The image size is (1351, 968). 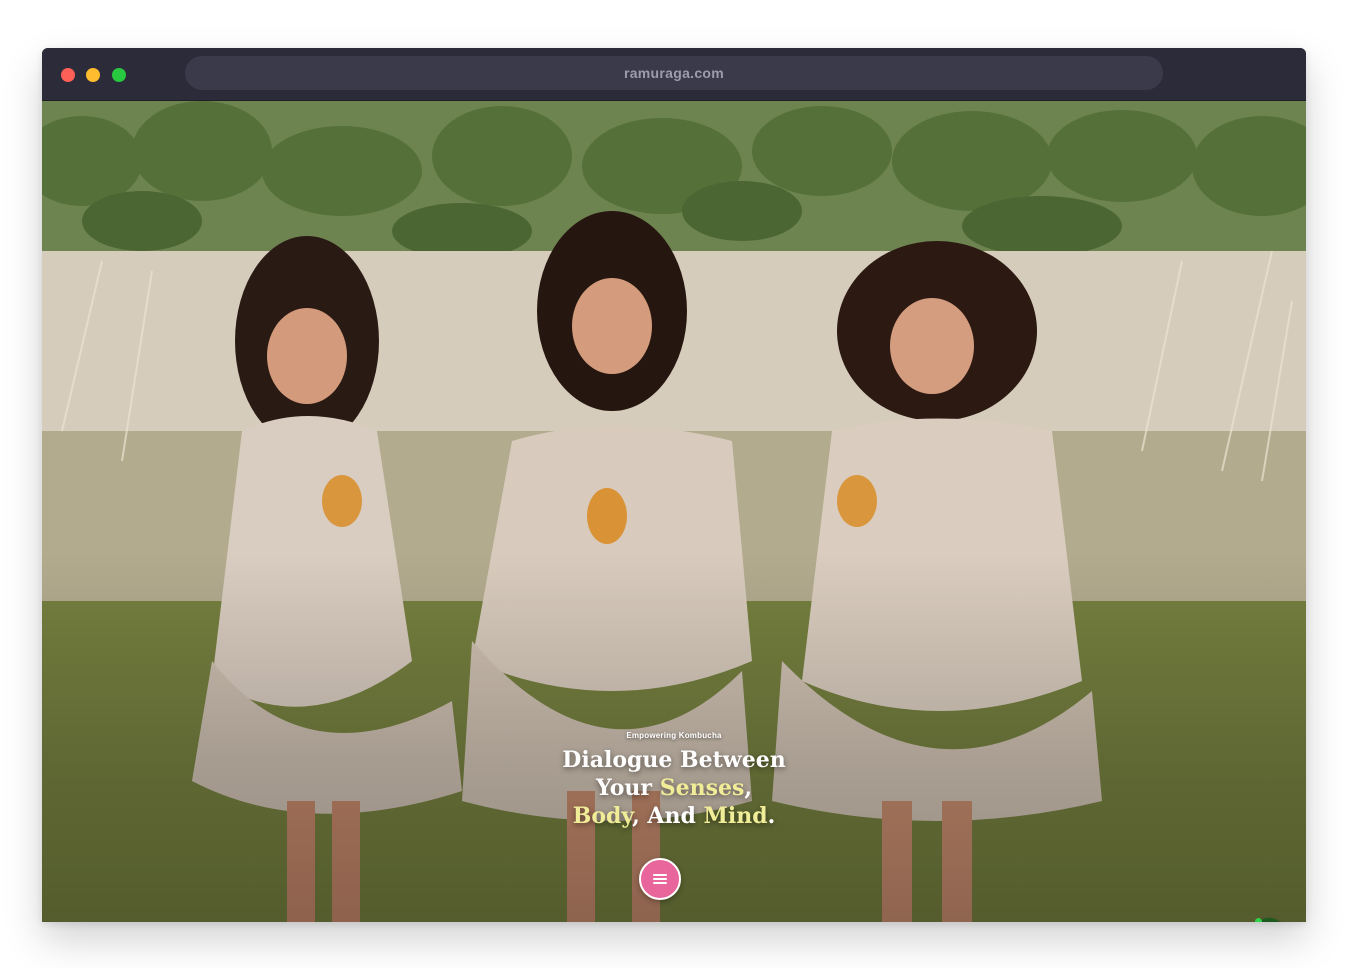 I want to click on headline-line-2: Your Senses,, so click(x=674, y=788).